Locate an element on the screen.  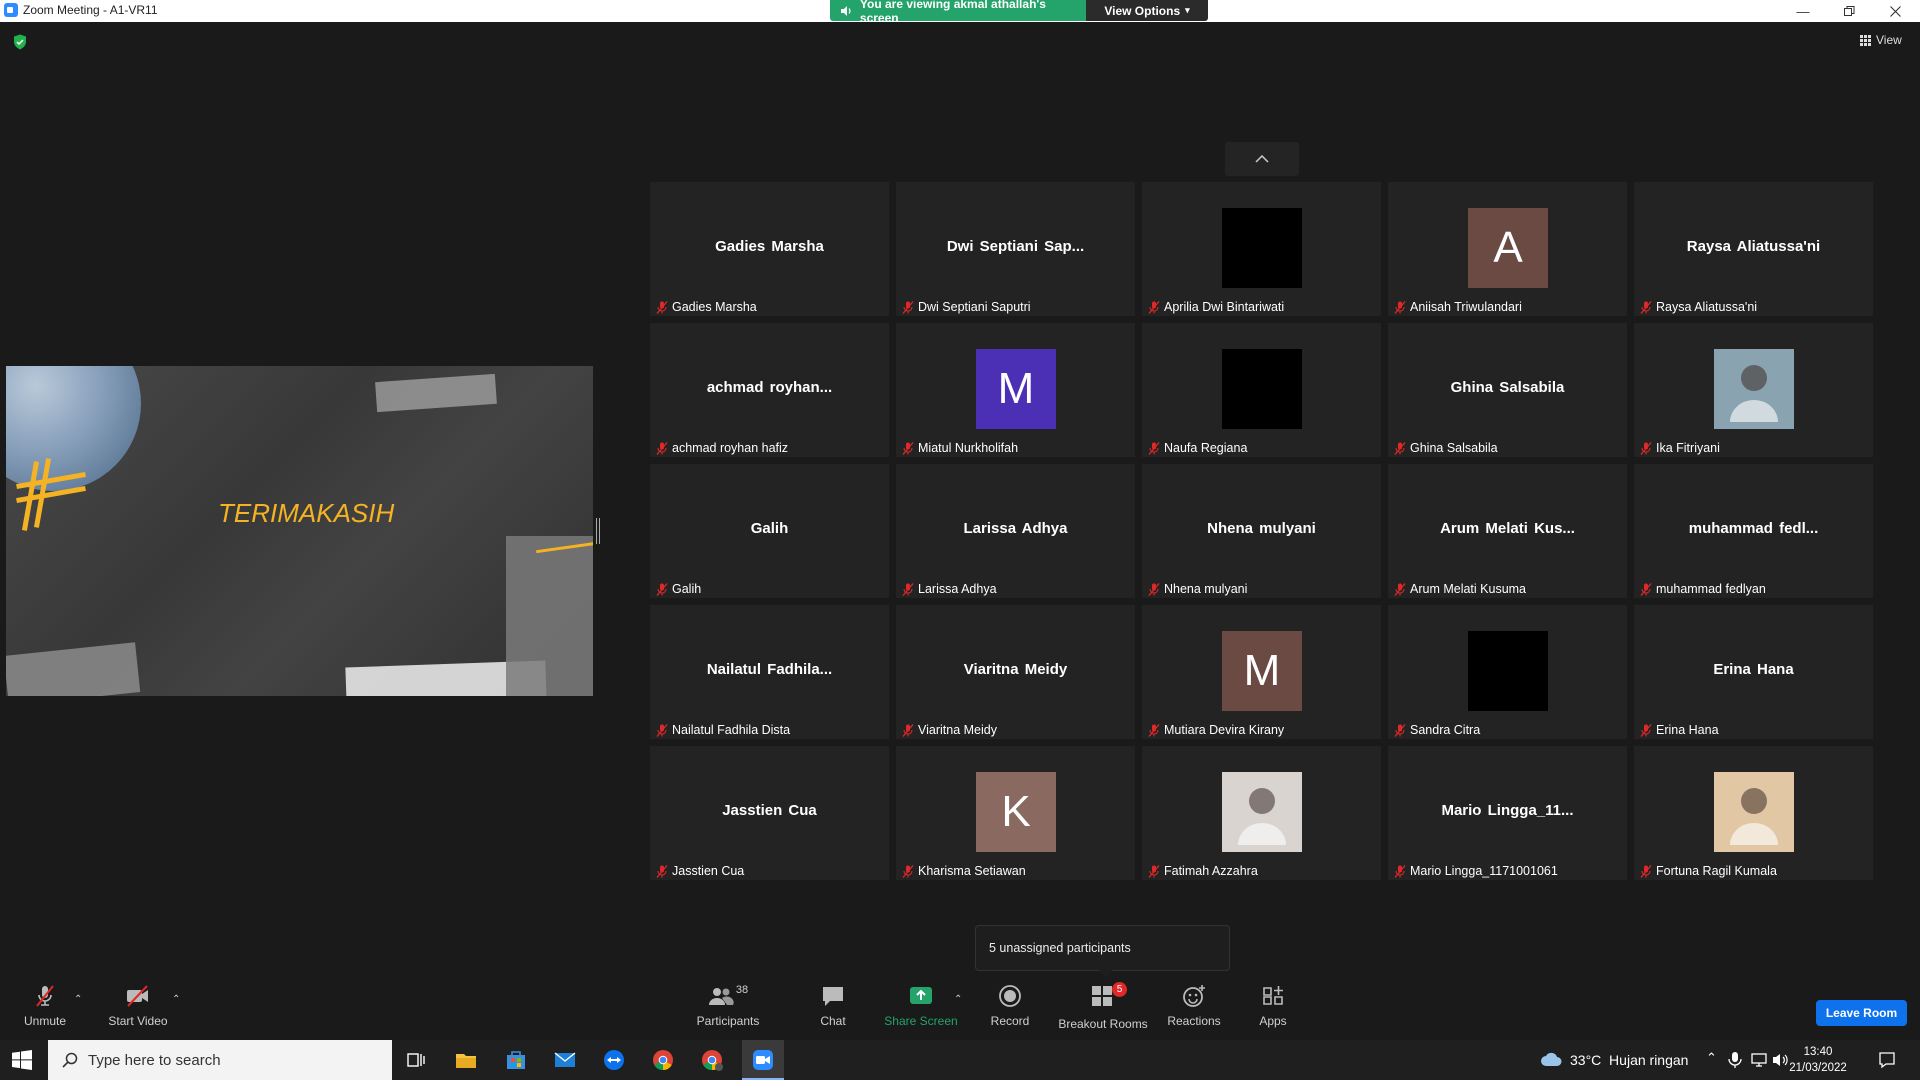
participant-tile: Ghina Salsabila Ghina Salsabila is located at coordinates (1507, 390).